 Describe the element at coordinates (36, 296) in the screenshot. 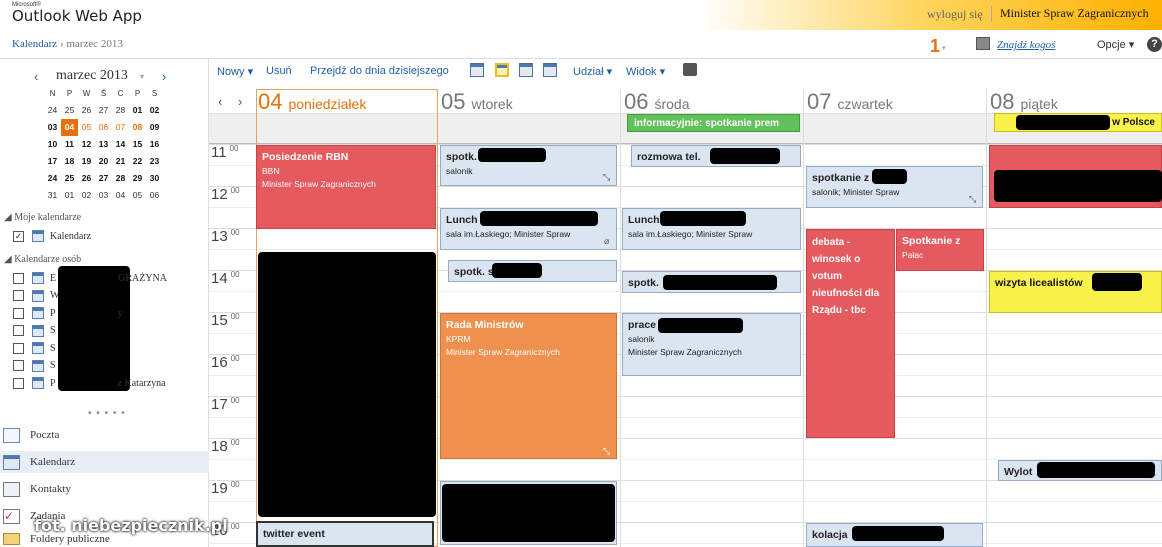

I see `shared-calendar-item: W` at that location.